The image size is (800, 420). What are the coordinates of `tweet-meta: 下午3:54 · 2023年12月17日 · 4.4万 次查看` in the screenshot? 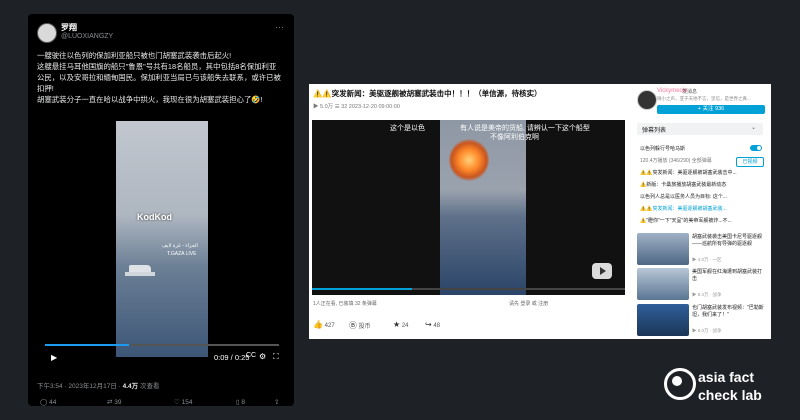 It's located at (98, 385).